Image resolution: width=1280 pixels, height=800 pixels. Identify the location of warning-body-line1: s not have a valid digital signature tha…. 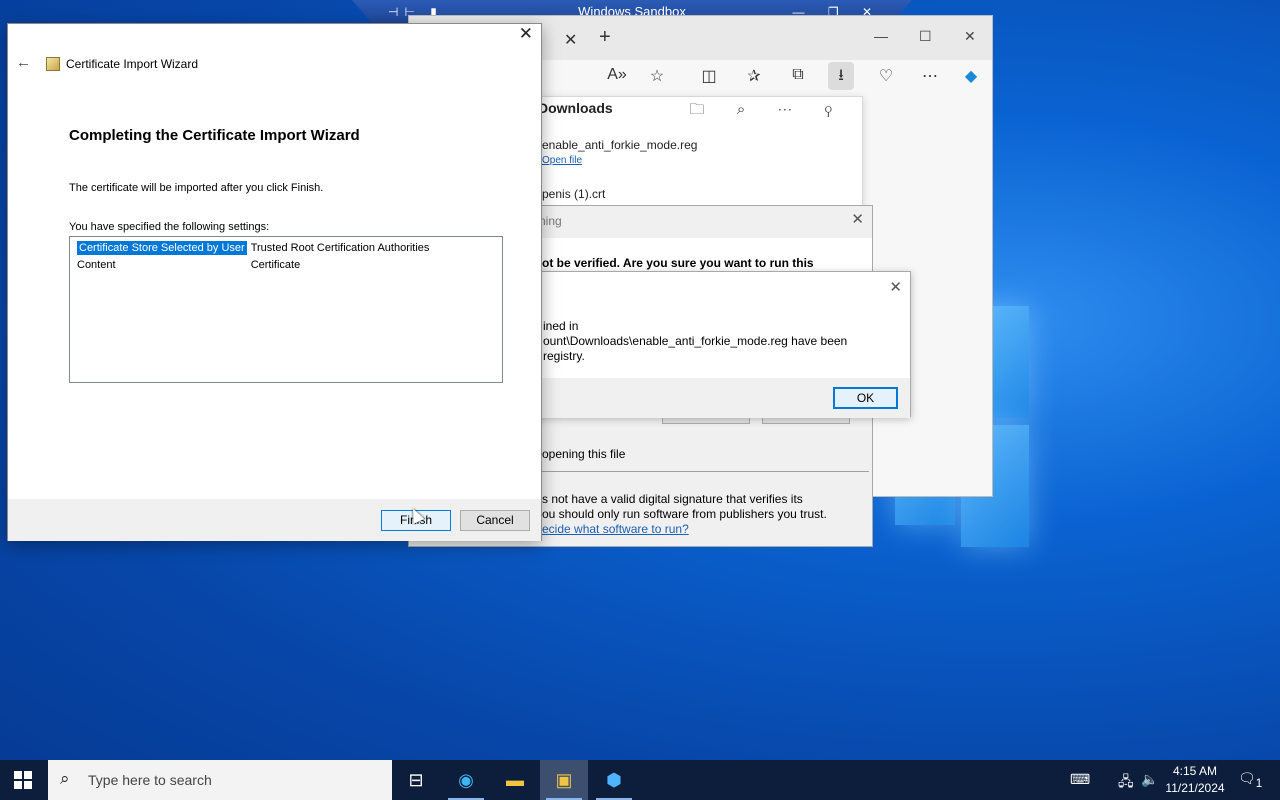
(672, 499).